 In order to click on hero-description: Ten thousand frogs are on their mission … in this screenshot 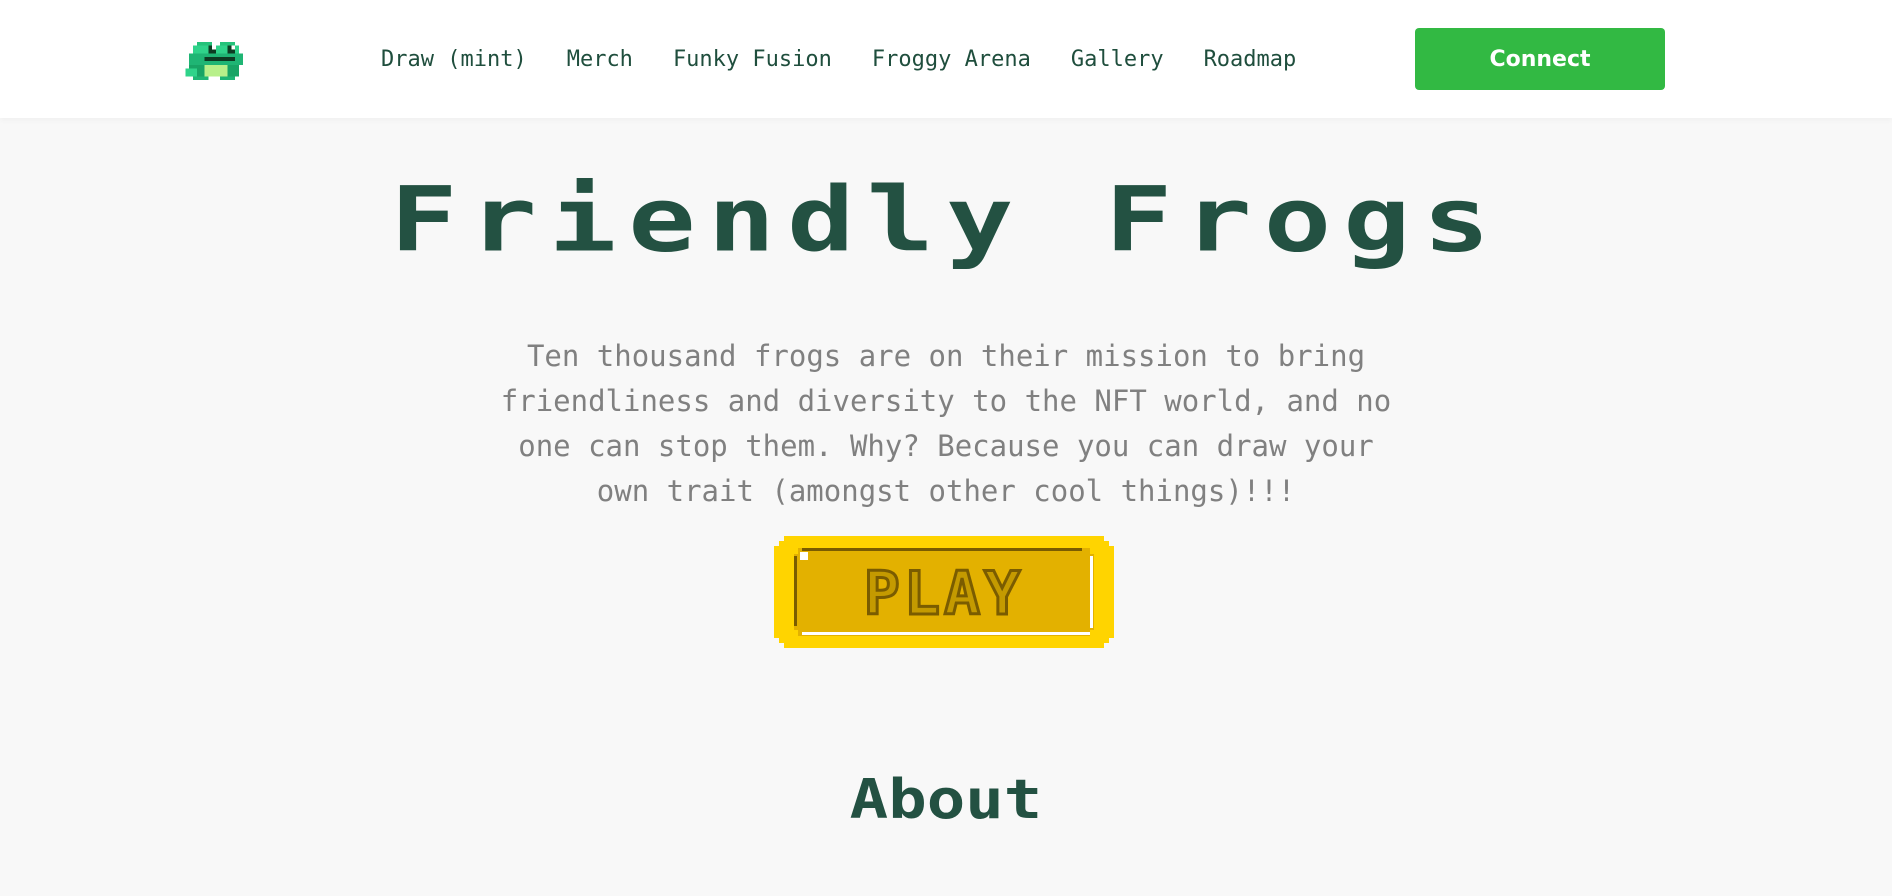, I will do `click(946, 423)`.